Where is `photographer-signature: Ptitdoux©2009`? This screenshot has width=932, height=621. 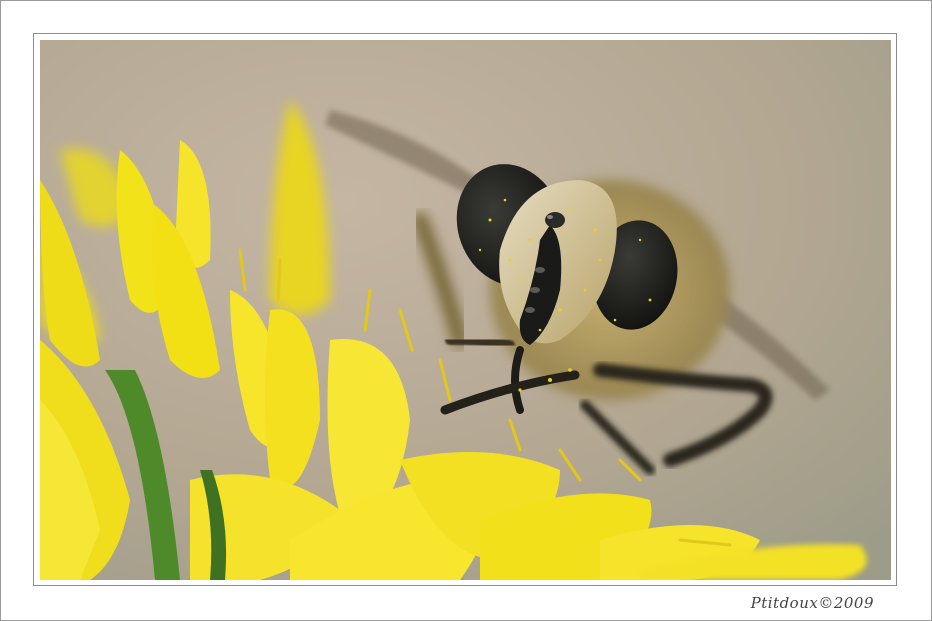 photographer-signature: Ptitdoux©2009 is located at coordinates (812, 603).